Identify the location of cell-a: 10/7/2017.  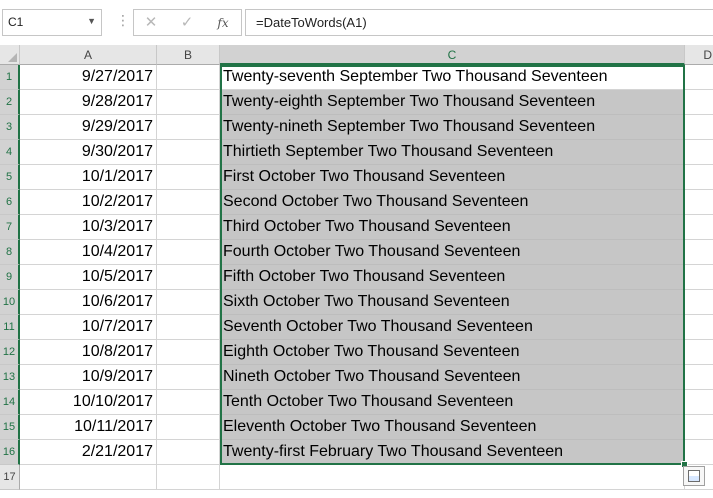
(88, 327).